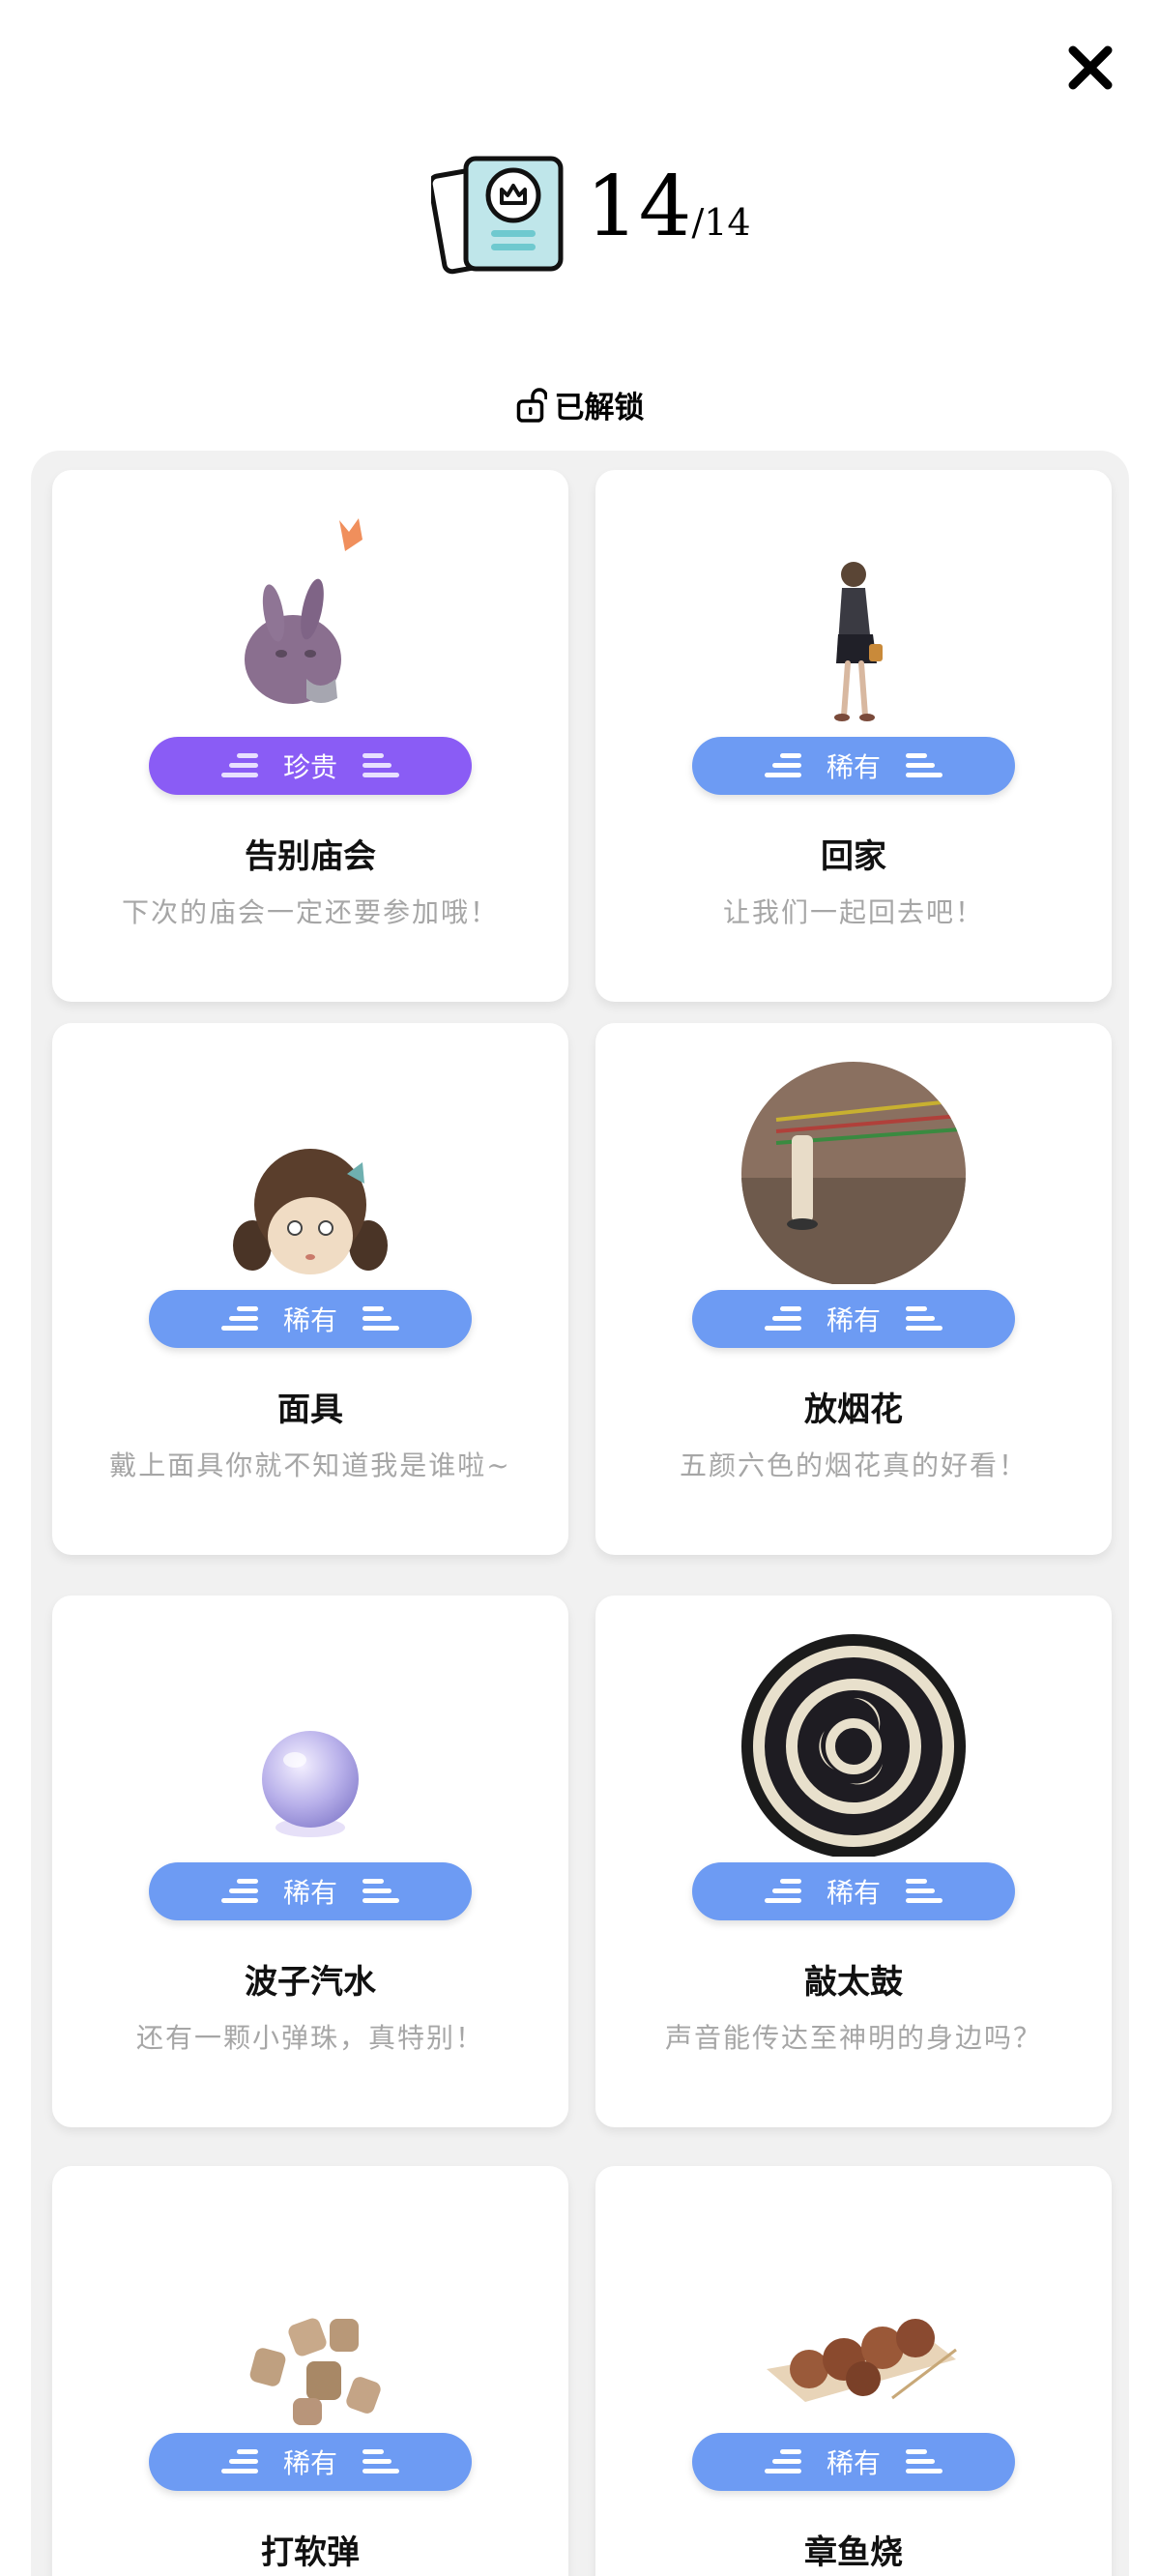  Describe the element at coordinates (858, 641) in the screenshot. I see `walking-girl-image` at that location.